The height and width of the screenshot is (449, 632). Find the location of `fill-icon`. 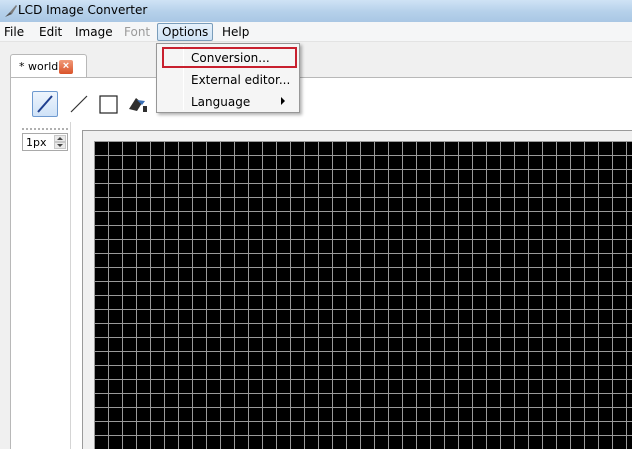

fill-icon is located at coordinates (138, 104).